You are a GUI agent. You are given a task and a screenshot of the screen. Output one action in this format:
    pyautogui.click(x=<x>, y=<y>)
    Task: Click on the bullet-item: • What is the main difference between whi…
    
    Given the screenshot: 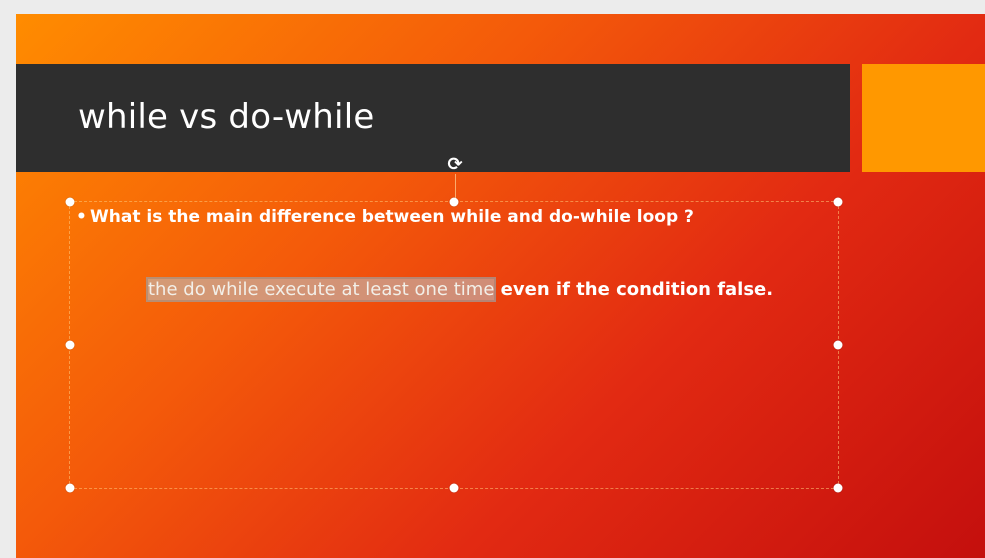 What is the action you would take?
    pyautogui.click(x=385, y=217)
    